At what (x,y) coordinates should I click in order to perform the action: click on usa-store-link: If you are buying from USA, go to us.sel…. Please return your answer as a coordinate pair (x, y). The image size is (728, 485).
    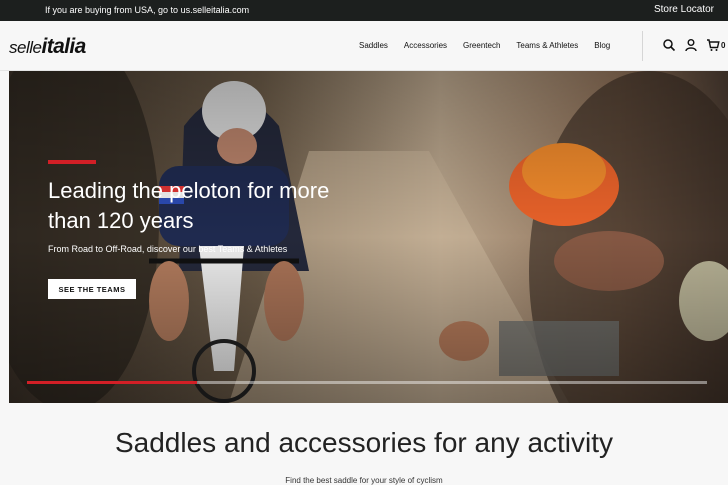
    Looking at the image, I should click on (147, 10).